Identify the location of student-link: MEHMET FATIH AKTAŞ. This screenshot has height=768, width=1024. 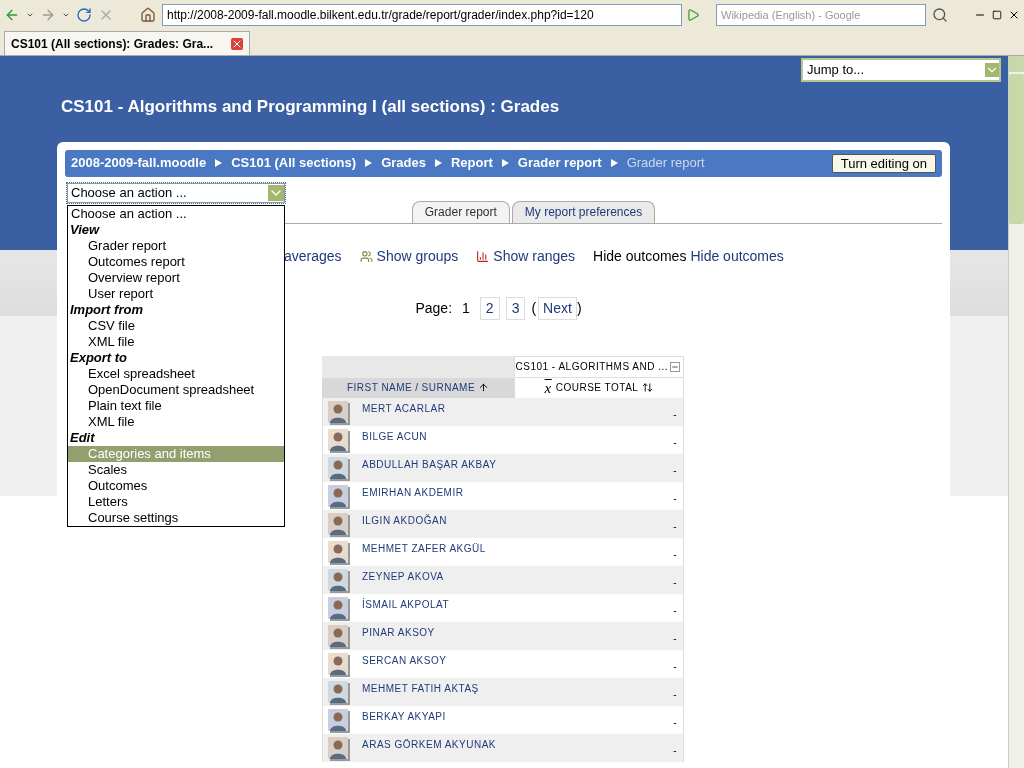
(420, 688).